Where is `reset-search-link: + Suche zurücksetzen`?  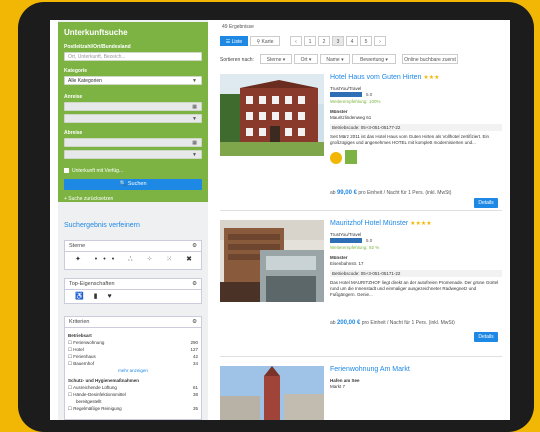
reset-search-link: + Suche zurücksetzen is located at coordinates (88, 199).